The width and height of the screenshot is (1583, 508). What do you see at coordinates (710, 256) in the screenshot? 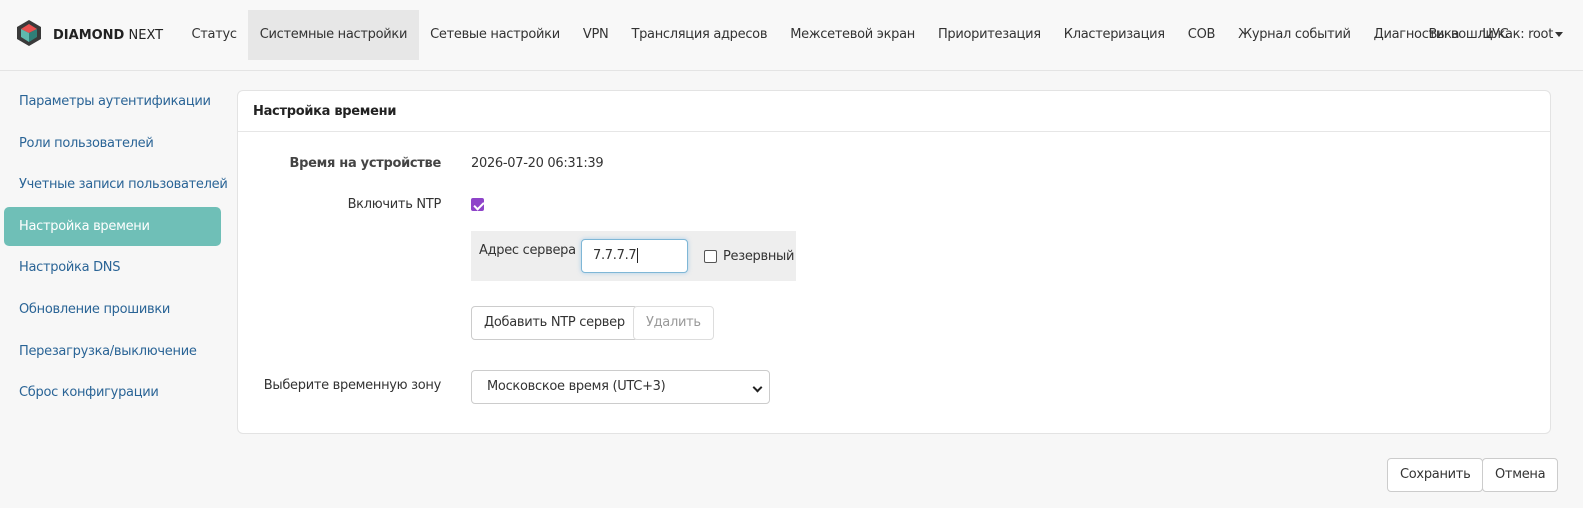
I see `reserve-checkbox` at bounding box center [710, 256].